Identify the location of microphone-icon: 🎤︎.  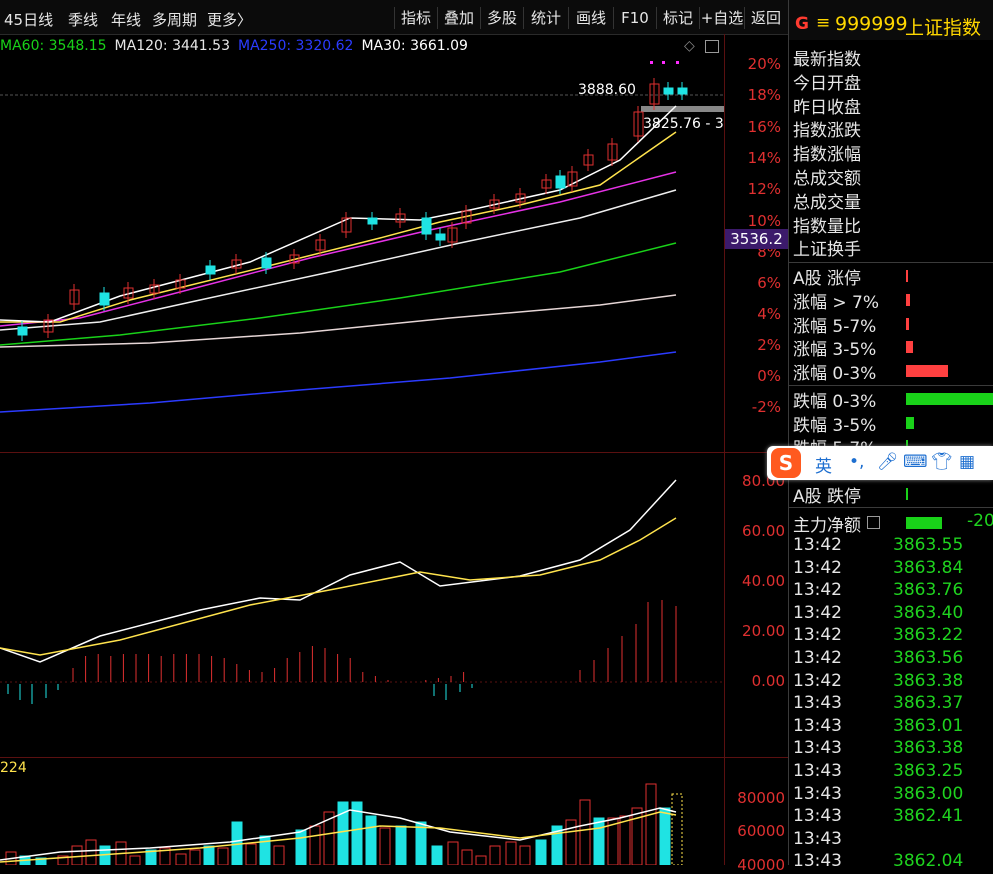
(888, 462).